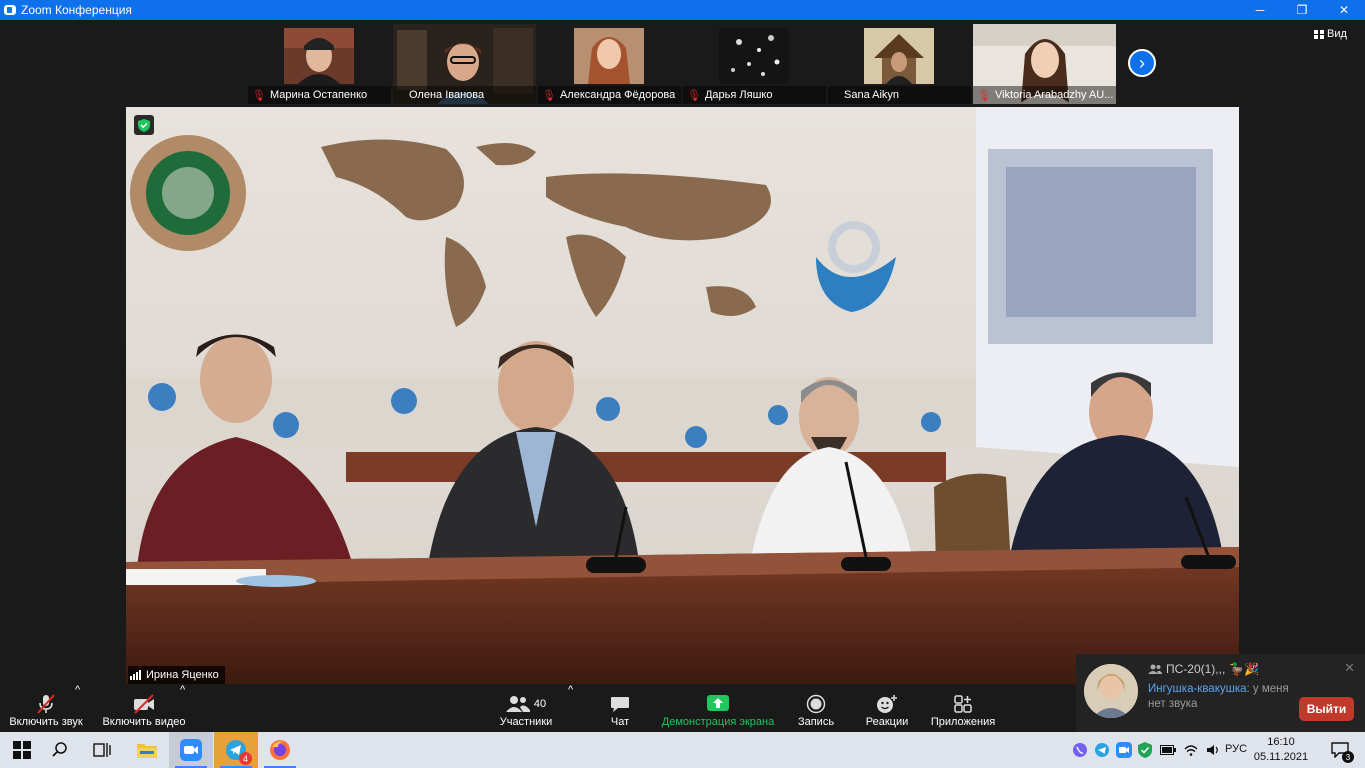 This screenshot has width=1365, height=768. What do you see at coordinates (182, 675) in the screenshot?
I see `speaker-name: Ирина Яценко` at bounding box center [182, 675].